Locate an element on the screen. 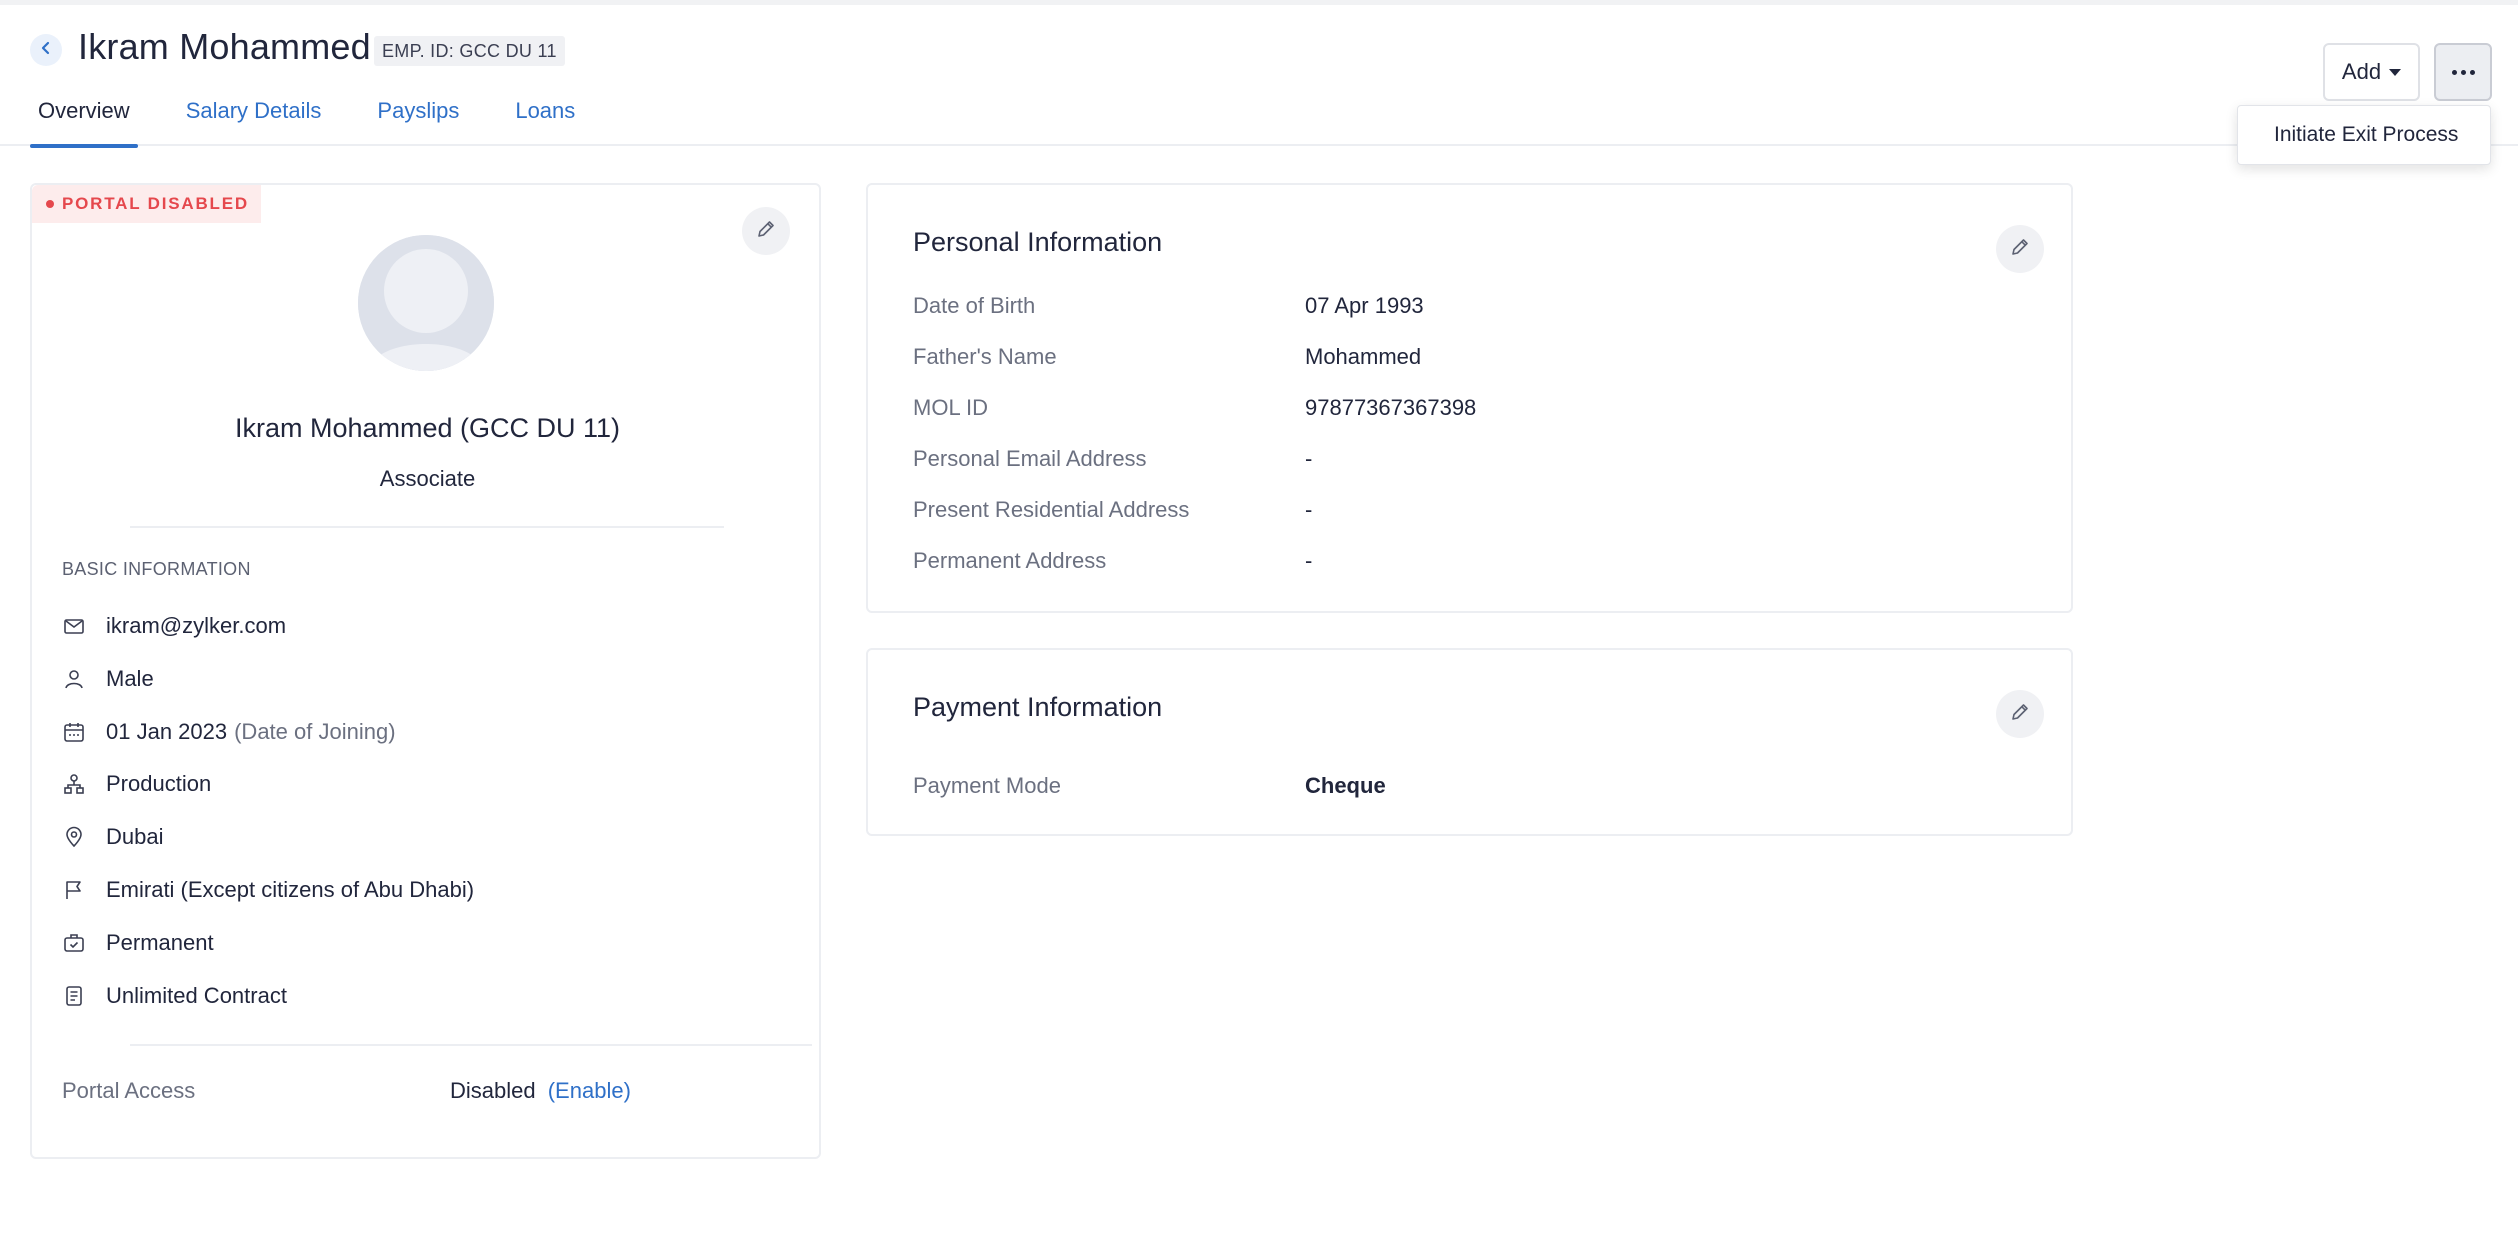 The image size is (2518, 1254). employment-type-row: Permanent is located at coordinates (138, 943).